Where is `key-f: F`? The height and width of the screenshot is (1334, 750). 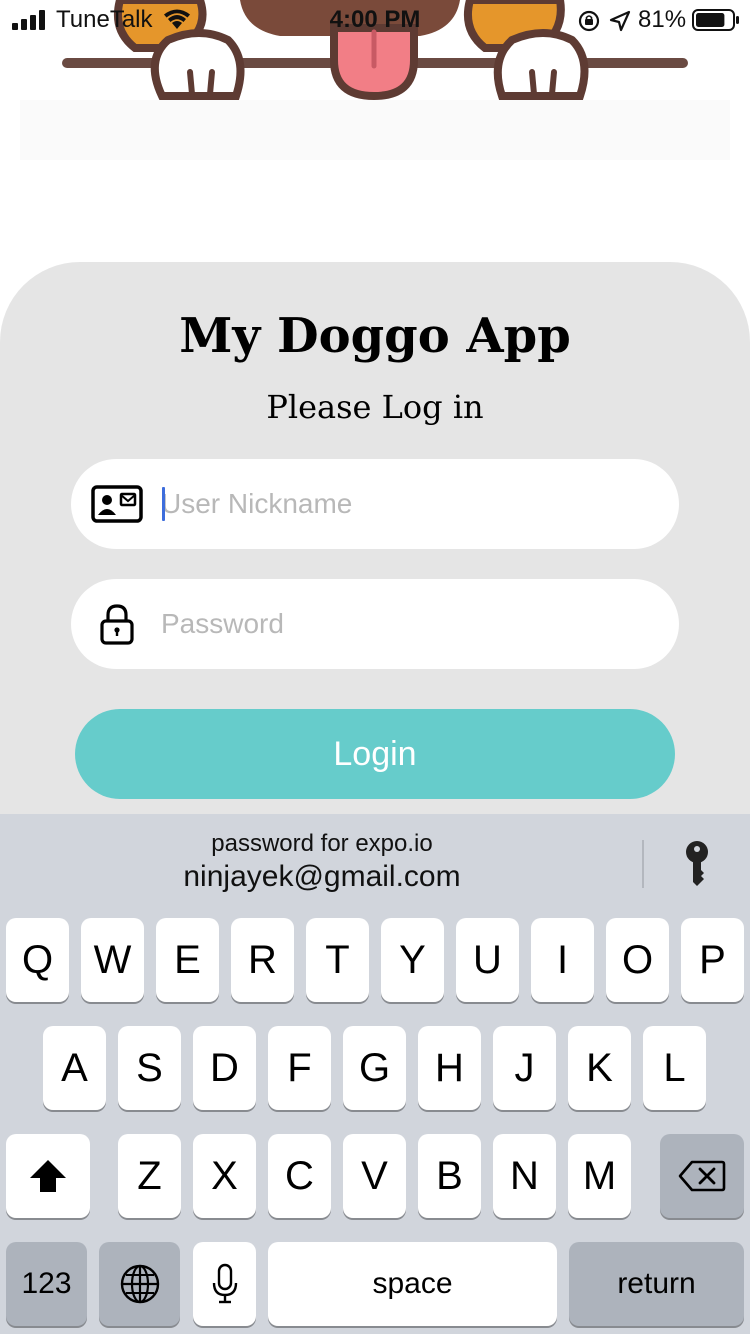 key-f: F is located at coordinates (299, 1068).